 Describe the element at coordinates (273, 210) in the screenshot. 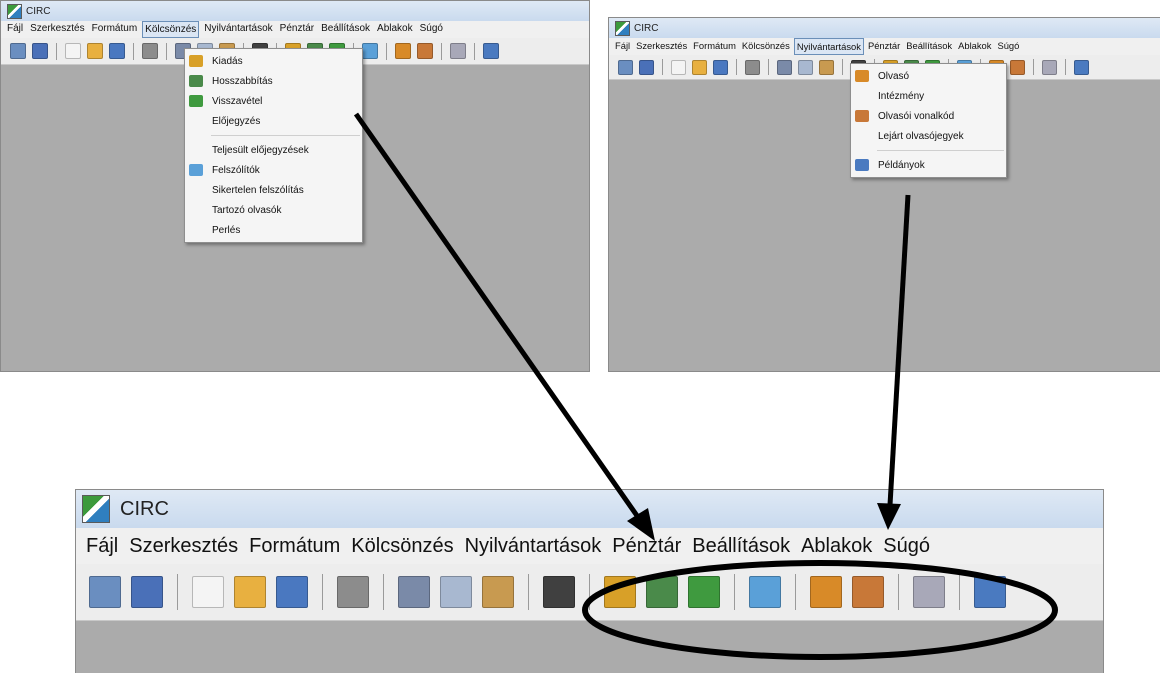

I see `menu-item-tartozo-olvasok: Tartozó olvasók` at that location.